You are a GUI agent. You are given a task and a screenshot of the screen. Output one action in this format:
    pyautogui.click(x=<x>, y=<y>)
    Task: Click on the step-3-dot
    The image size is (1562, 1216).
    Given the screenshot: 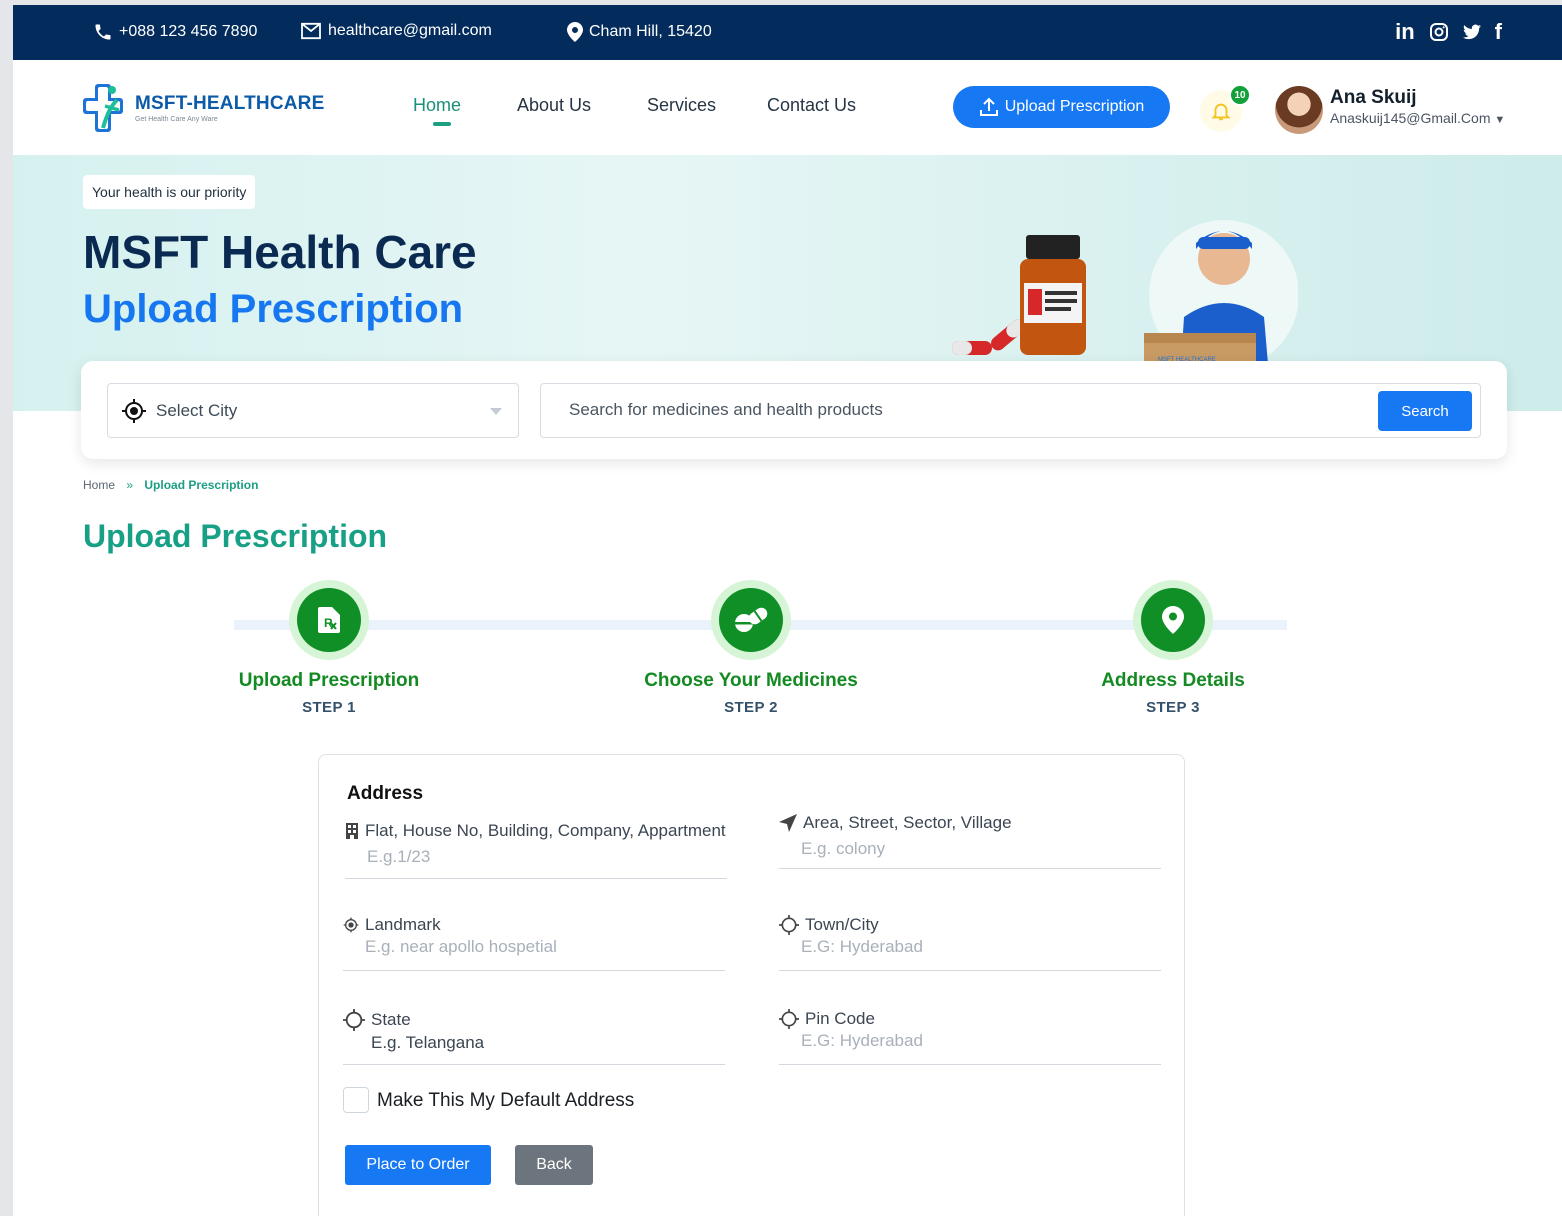 What is the action you would take?
    pyautogui.click(x=1173, y=620)
    